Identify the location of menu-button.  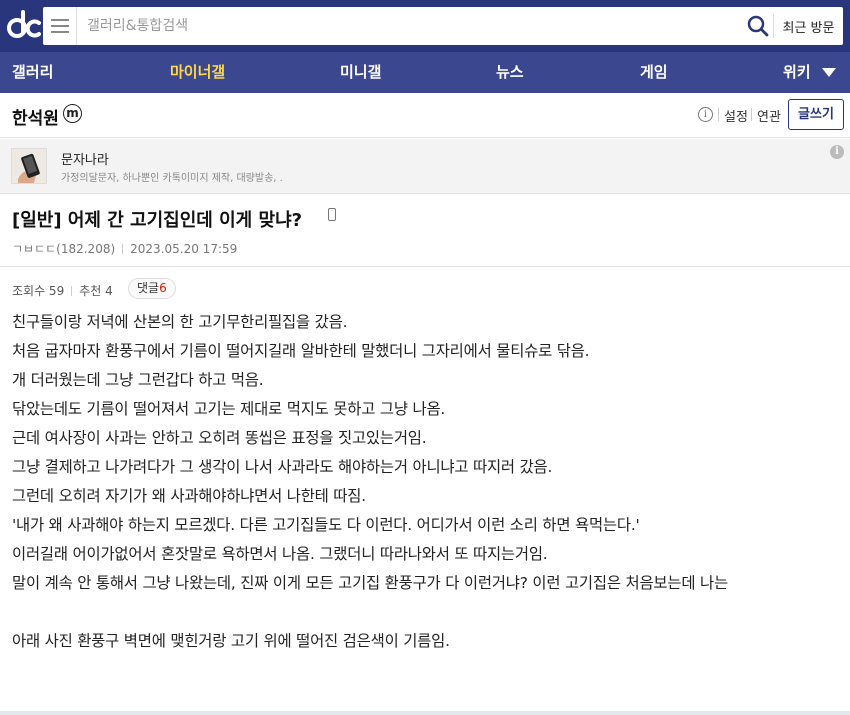
(60, 26).